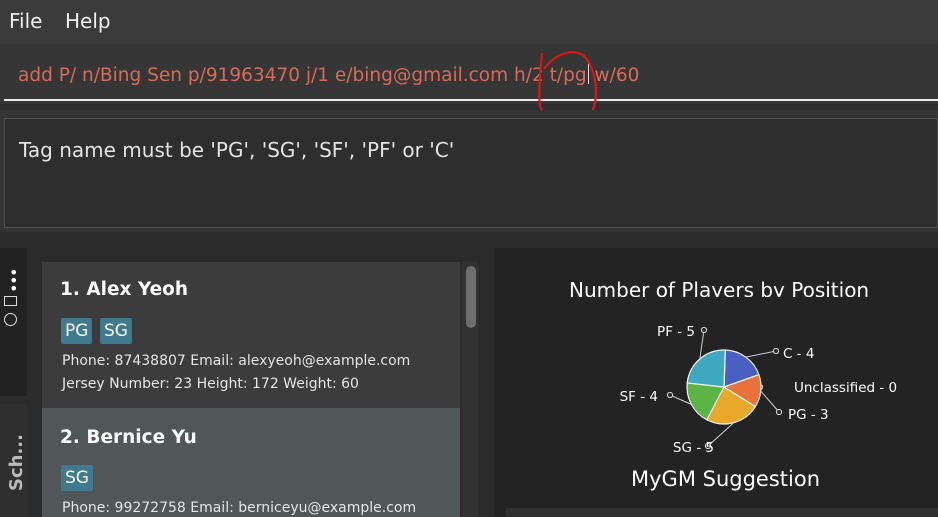 The width and height of the screenshot is (938, 517). I want to click on menu-file: File, so click(25, 21).